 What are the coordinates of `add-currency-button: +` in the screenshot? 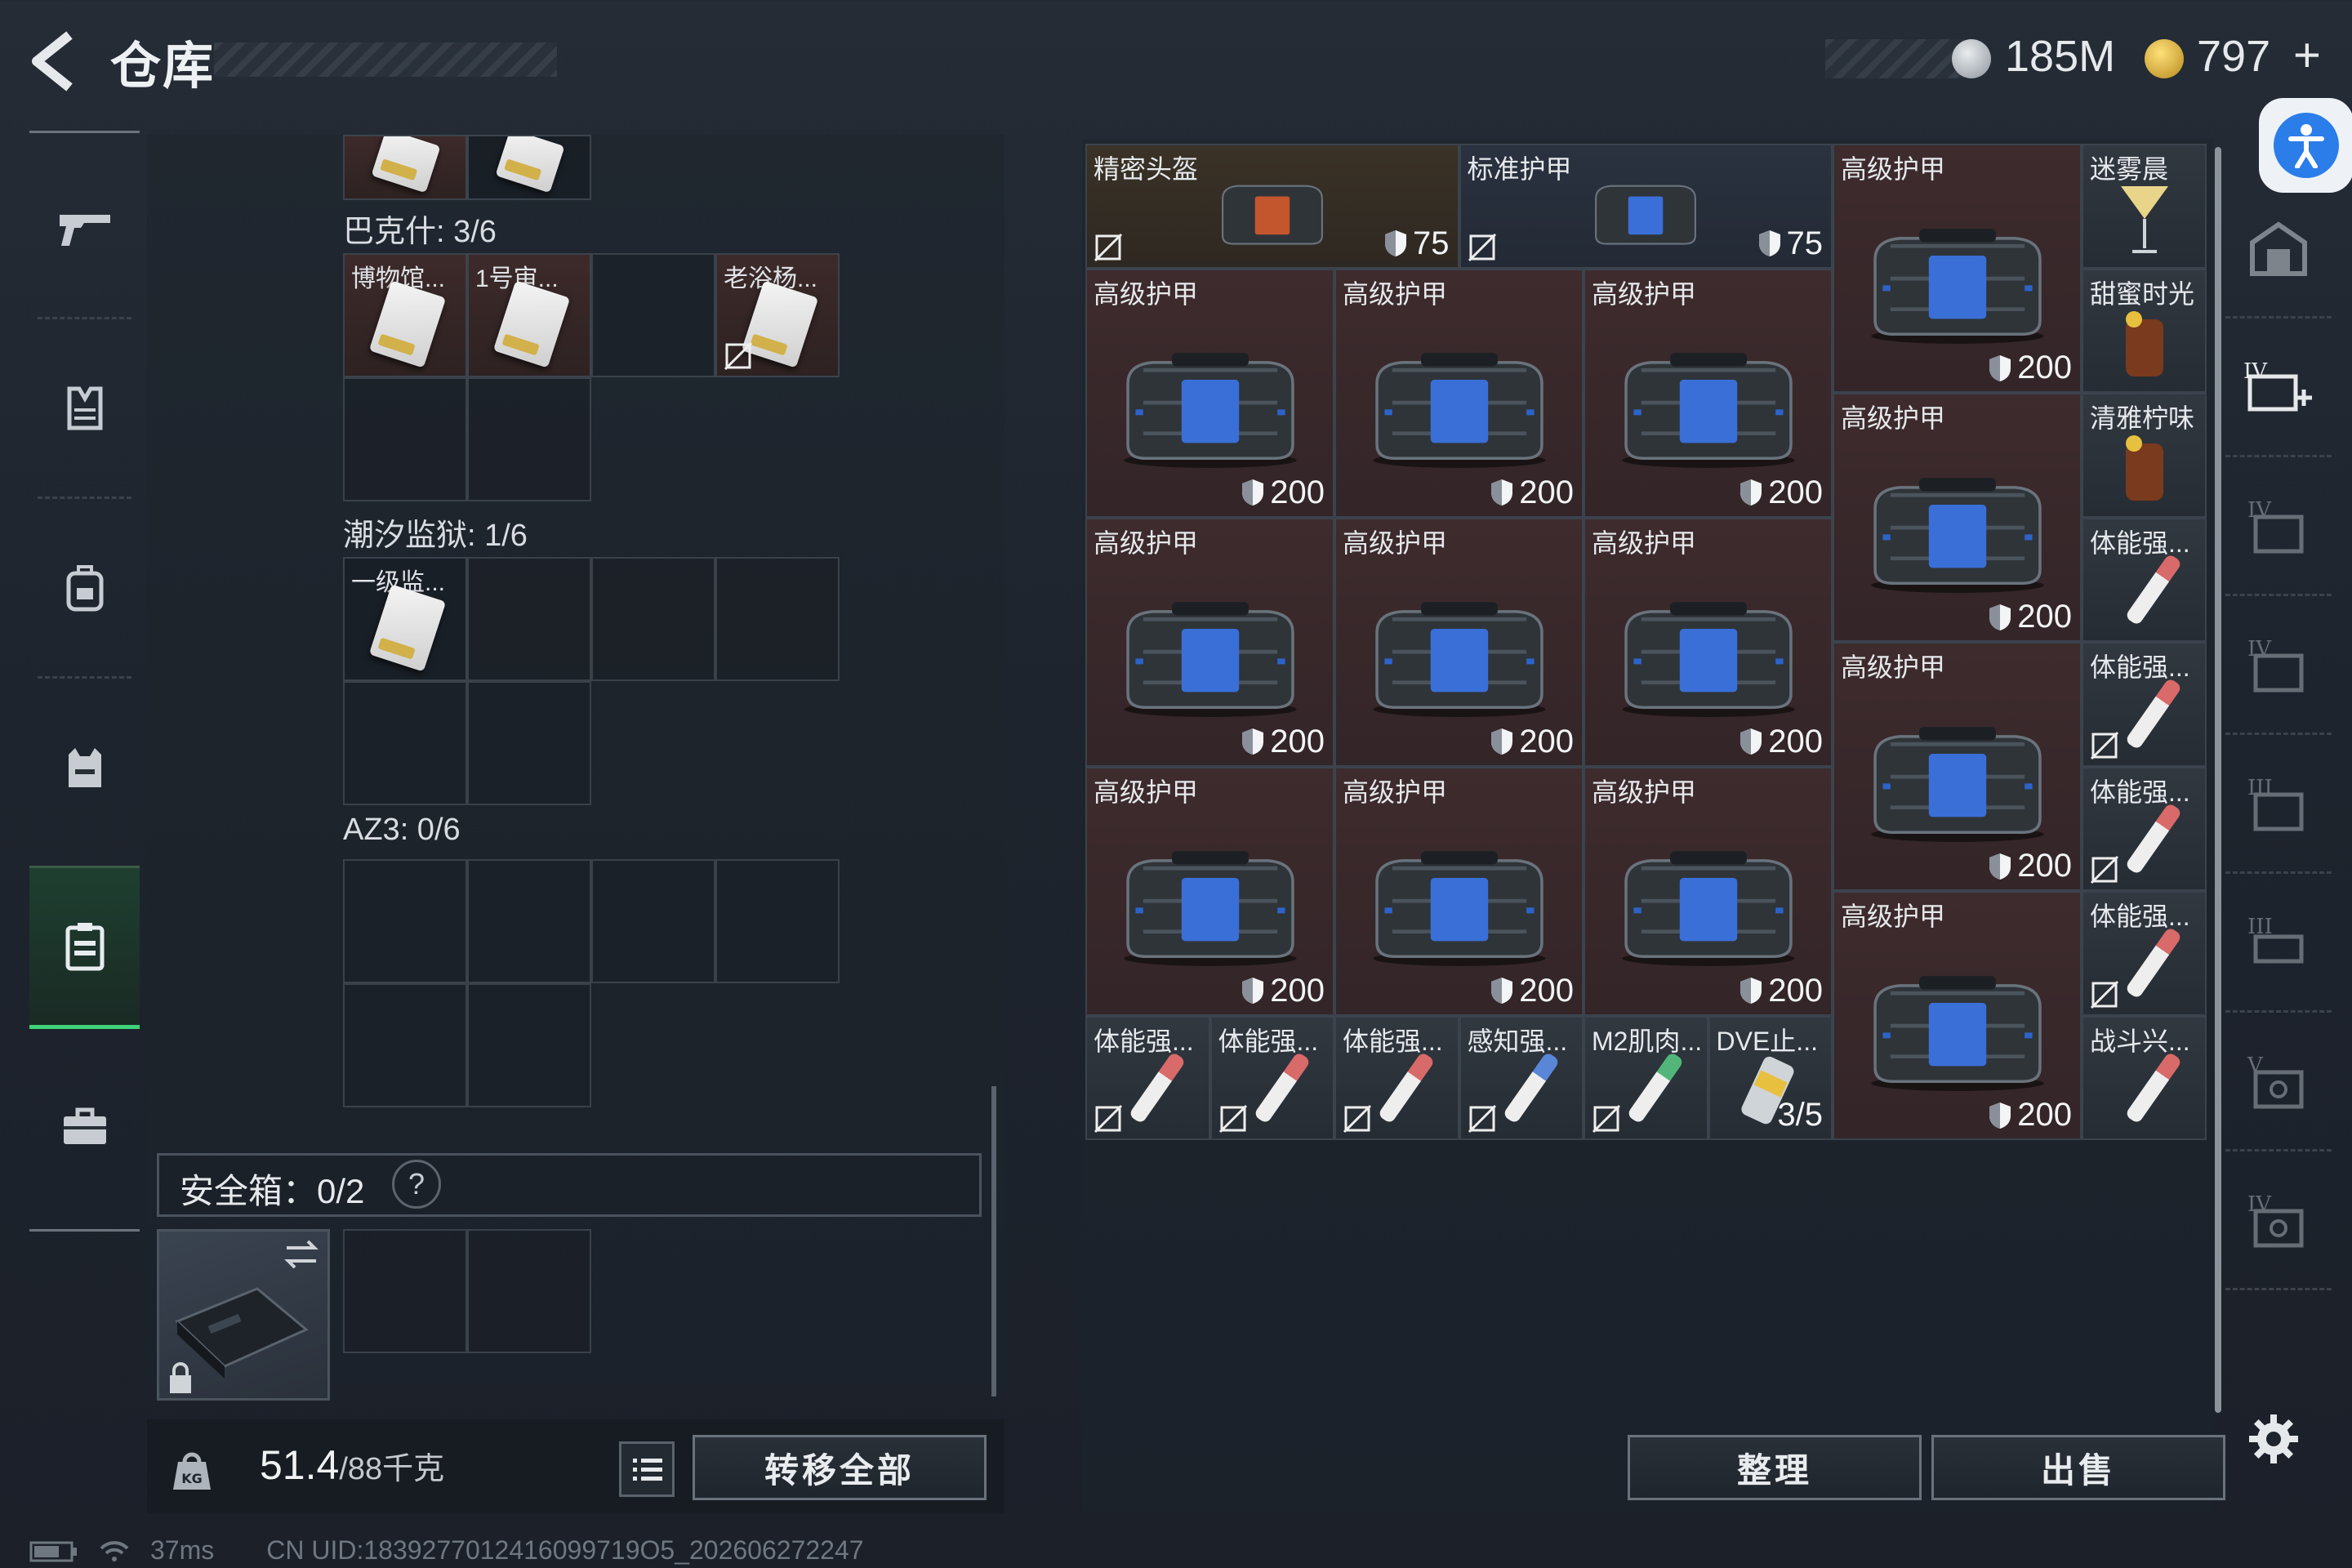 It's located at (2307, 55).